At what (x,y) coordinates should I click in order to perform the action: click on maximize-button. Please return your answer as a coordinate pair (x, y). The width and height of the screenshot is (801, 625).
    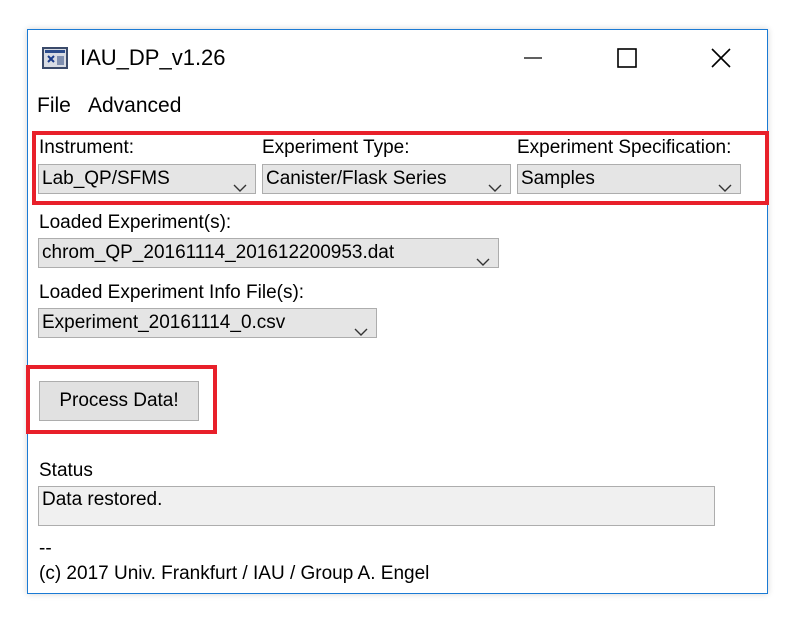
    Looking at the image, I should click on (627, 60).